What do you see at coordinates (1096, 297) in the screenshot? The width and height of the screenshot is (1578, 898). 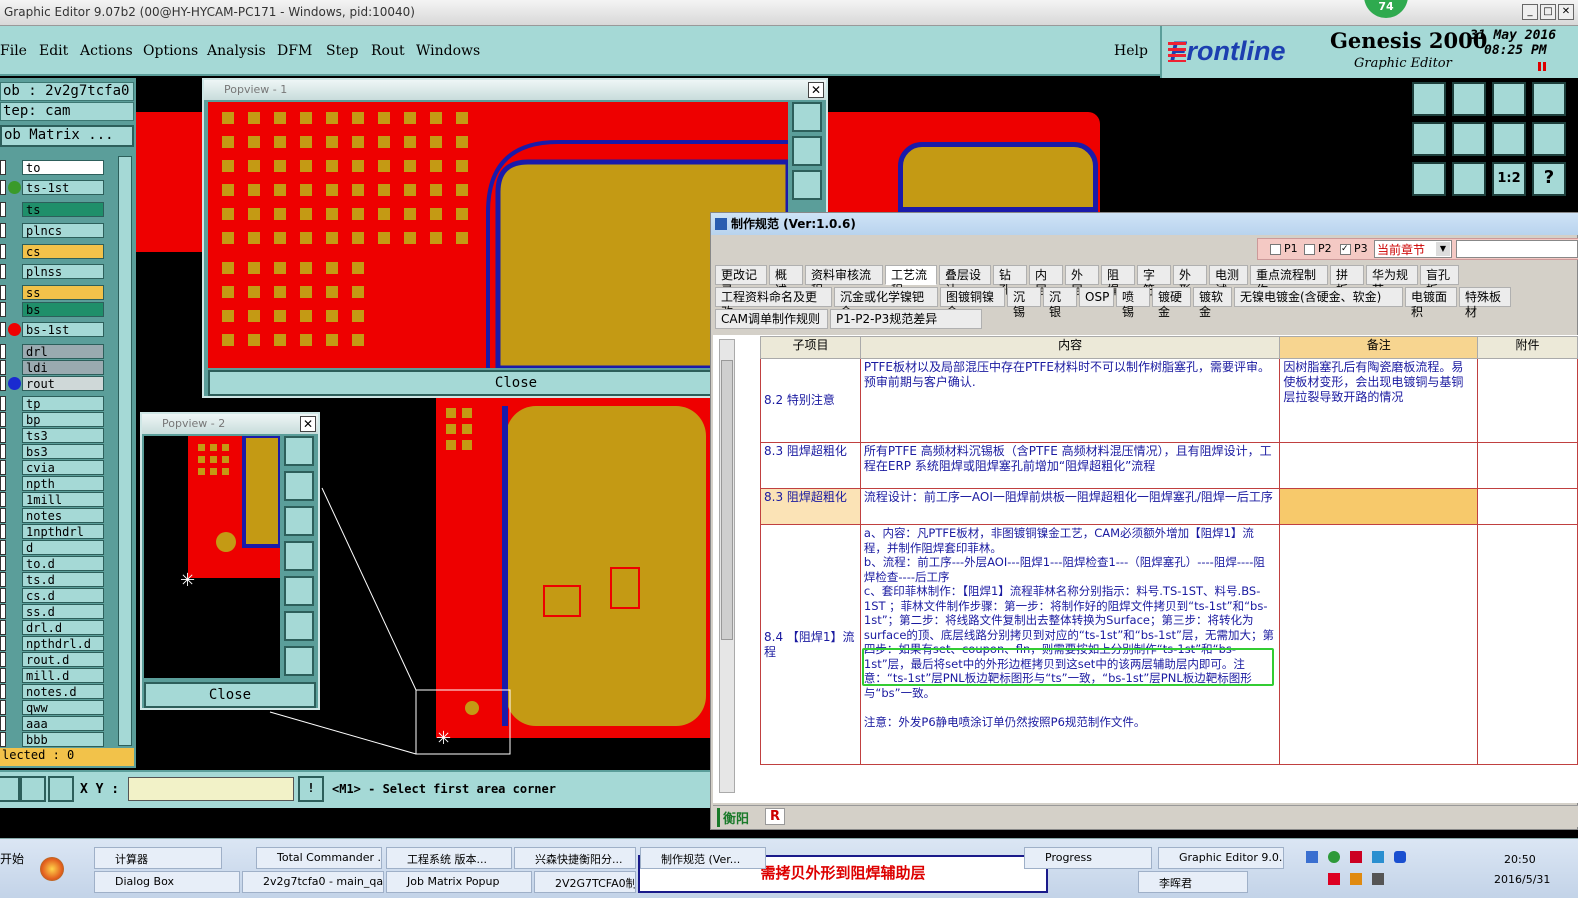 I see `tab-tabs_row2-5: OSP` at bounding box center [1096, 297].